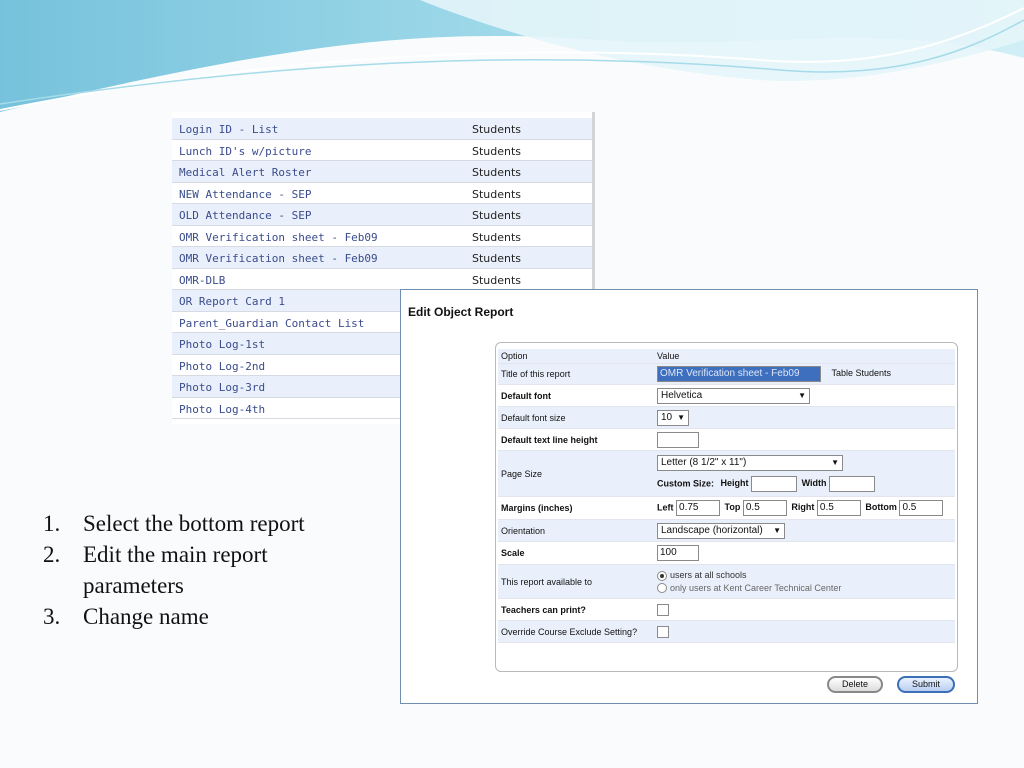 Image resolution: width=1024 pixels, height=768 pixels. Describe the element at coordinates (726, 553) in the screenshot. I see `scale-row: Scale 100` at that location.